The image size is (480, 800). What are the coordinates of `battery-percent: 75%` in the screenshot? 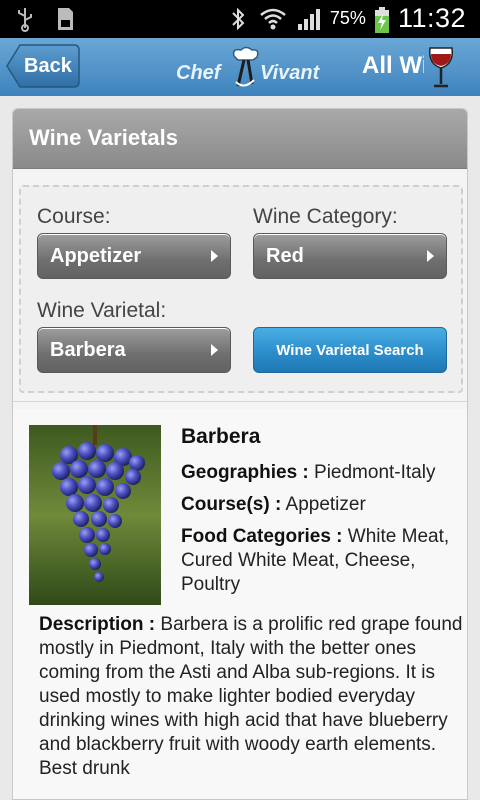 It's located at (347, 18).